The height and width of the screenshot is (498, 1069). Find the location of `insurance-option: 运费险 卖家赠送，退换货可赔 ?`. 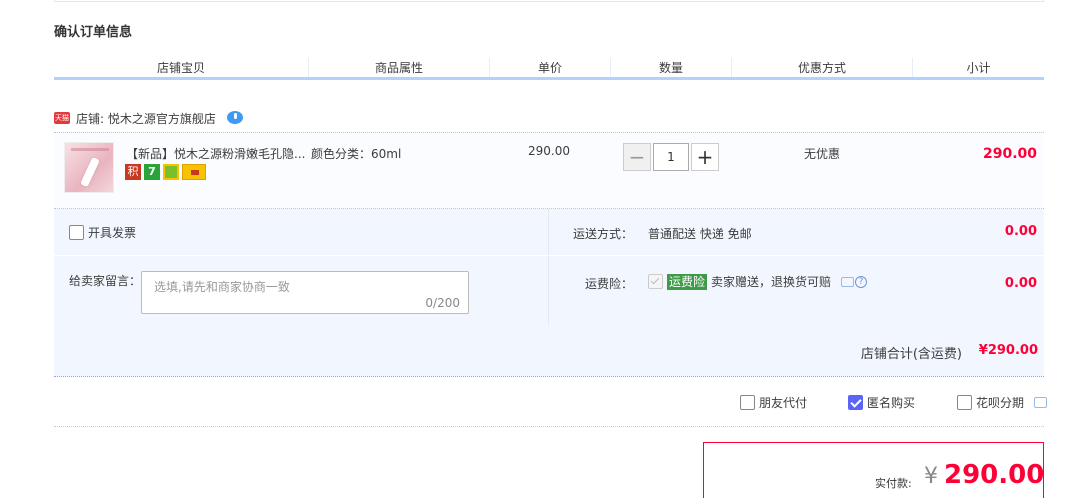

insurance-option: 运费险 卖家赠送，退换货可赔 ? is located at coordinates (758, 281).